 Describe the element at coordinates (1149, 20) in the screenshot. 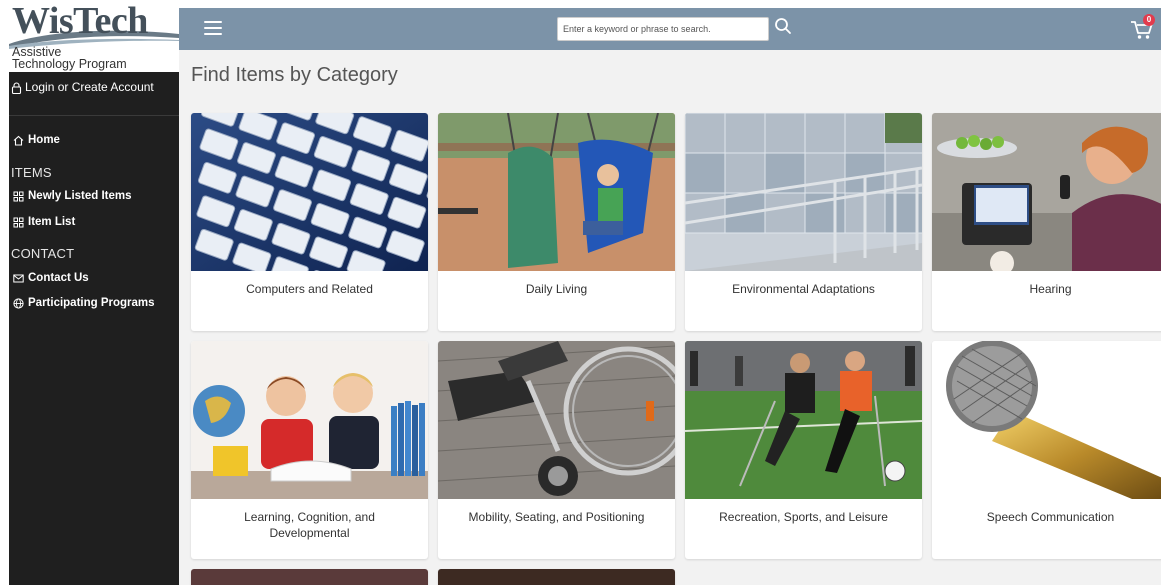

I see `cart-count-badge: 0` at that location.